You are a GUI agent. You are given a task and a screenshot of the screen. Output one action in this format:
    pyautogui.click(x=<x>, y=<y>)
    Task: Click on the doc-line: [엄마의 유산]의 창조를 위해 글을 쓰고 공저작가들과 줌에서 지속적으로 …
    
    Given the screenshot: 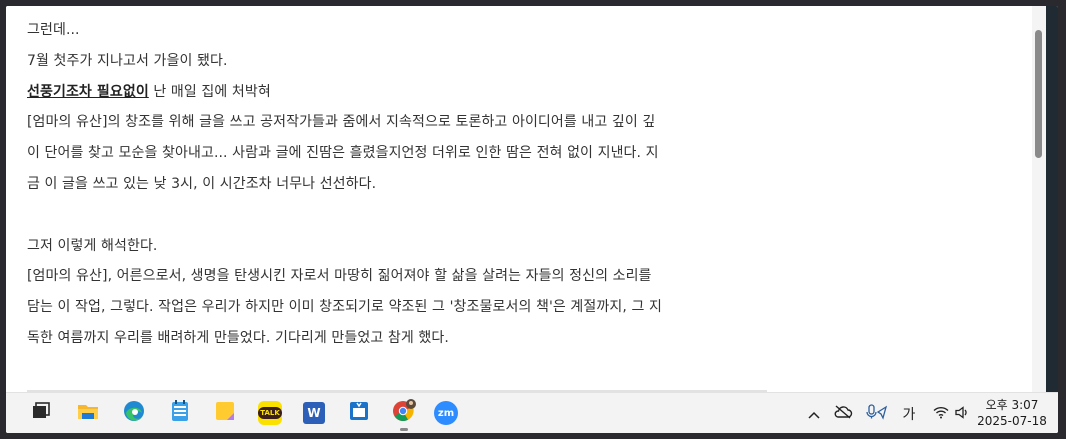 What is the action you would take?
    pyautogui.click(x=341, y=122)
    